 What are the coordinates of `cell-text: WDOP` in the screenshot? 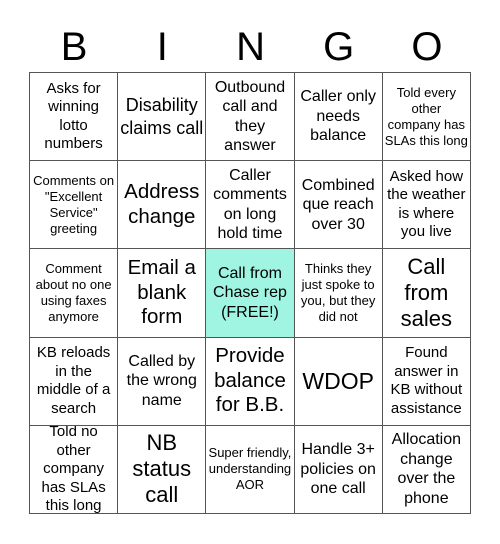 It's located at (338, 380).